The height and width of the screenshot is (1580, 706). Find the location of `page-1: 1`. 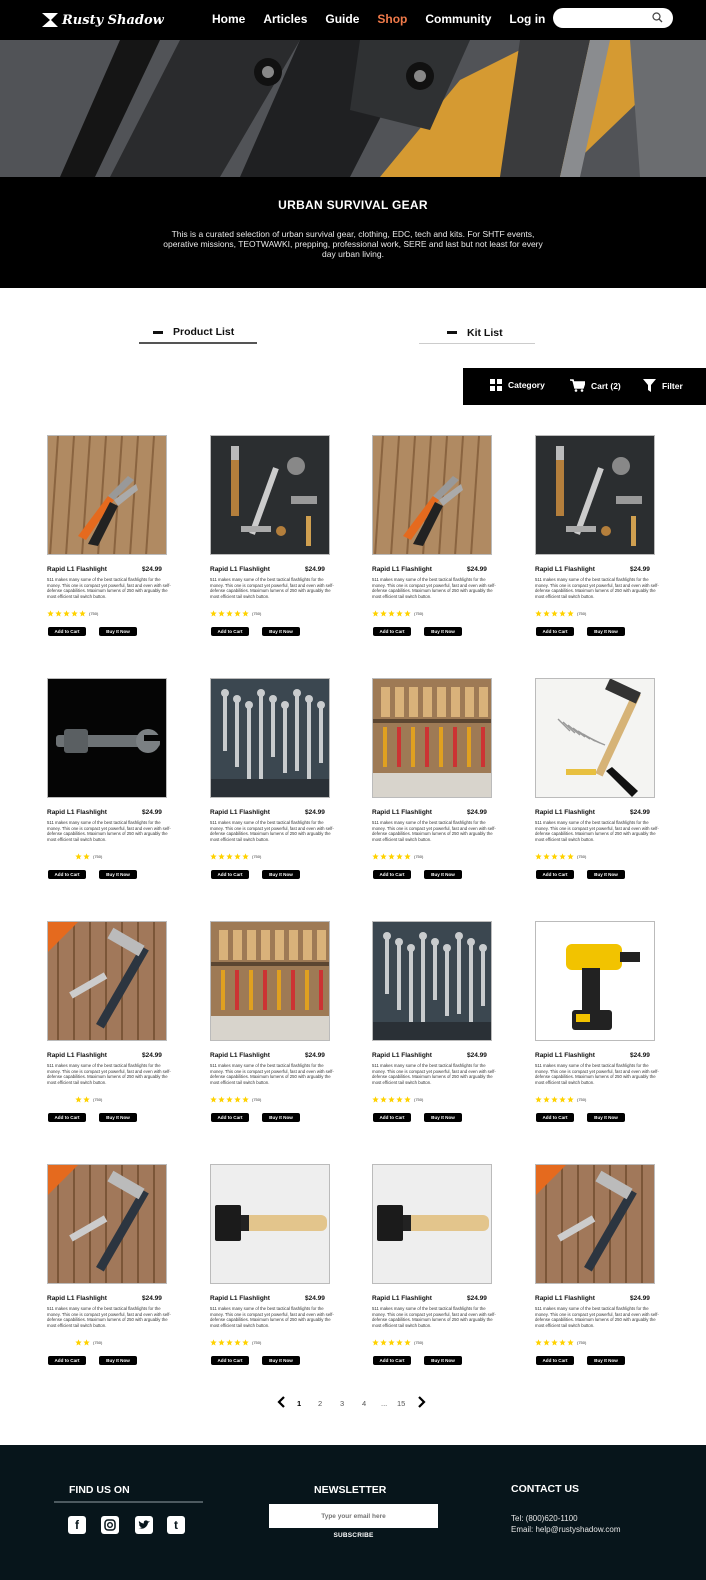

page-1: 1 is located at coordinates (299, 1403).